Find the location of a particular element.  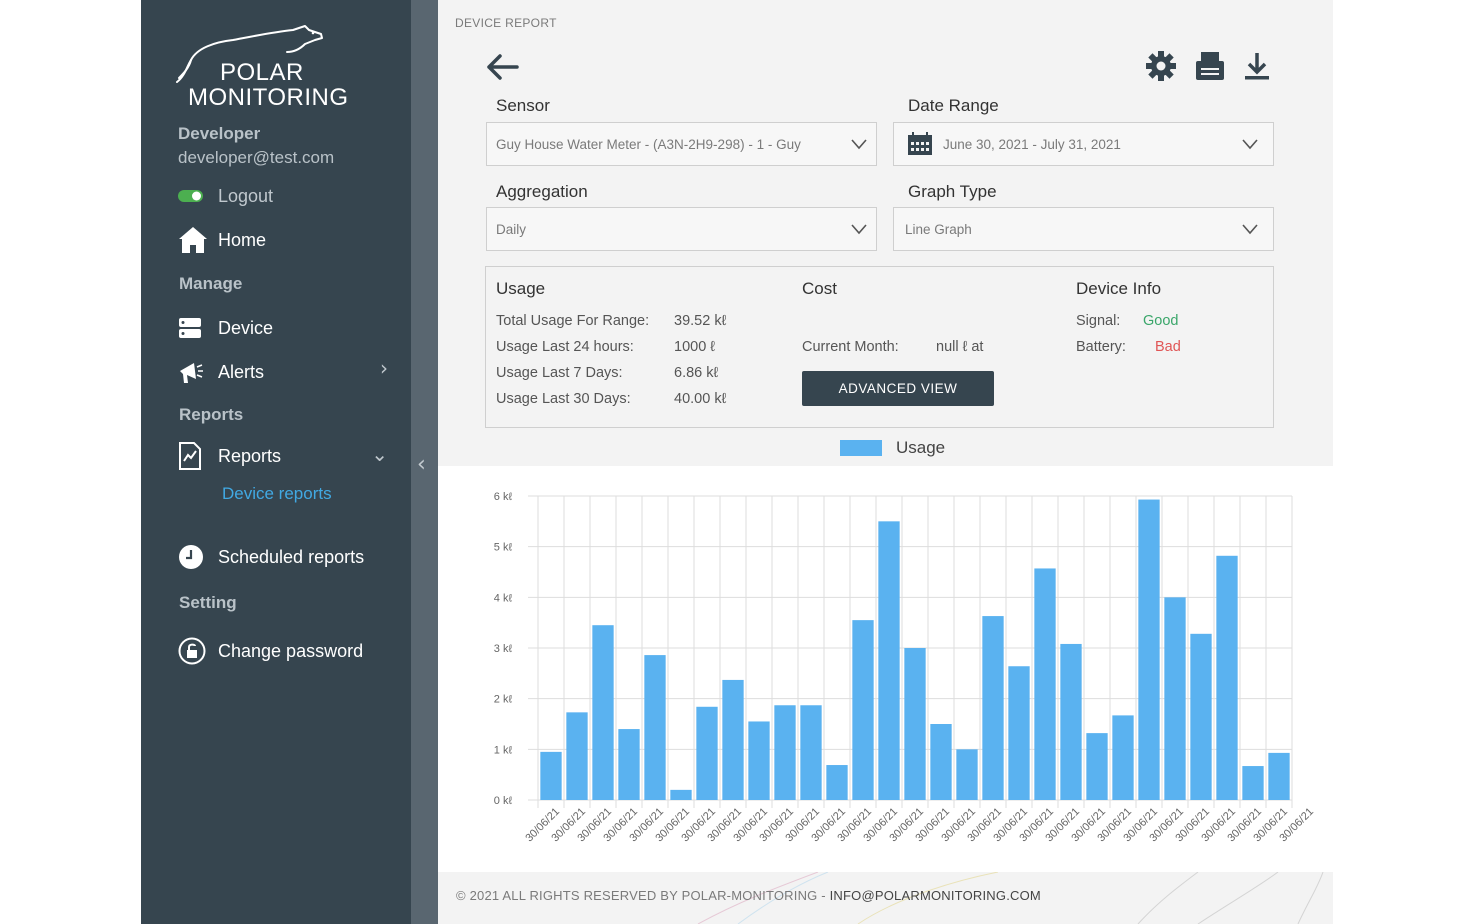

server-icon is located at coordinates (193, 328).